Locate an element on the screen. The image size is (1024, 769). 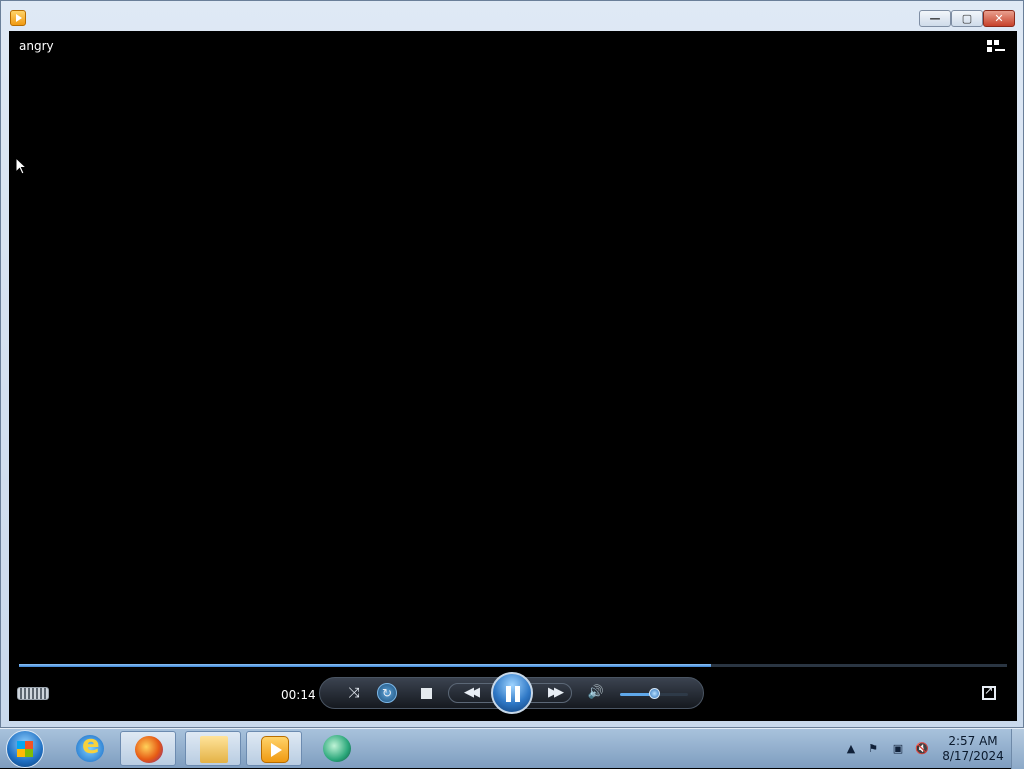
taskbar-internet-explorer is located at coordinates (90, 748).